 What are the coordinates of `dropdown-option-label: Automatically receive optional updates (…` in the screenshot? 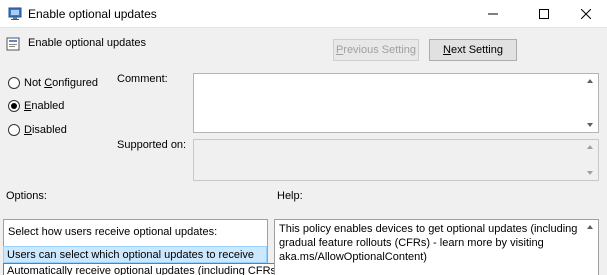 It's located at (143, 270).